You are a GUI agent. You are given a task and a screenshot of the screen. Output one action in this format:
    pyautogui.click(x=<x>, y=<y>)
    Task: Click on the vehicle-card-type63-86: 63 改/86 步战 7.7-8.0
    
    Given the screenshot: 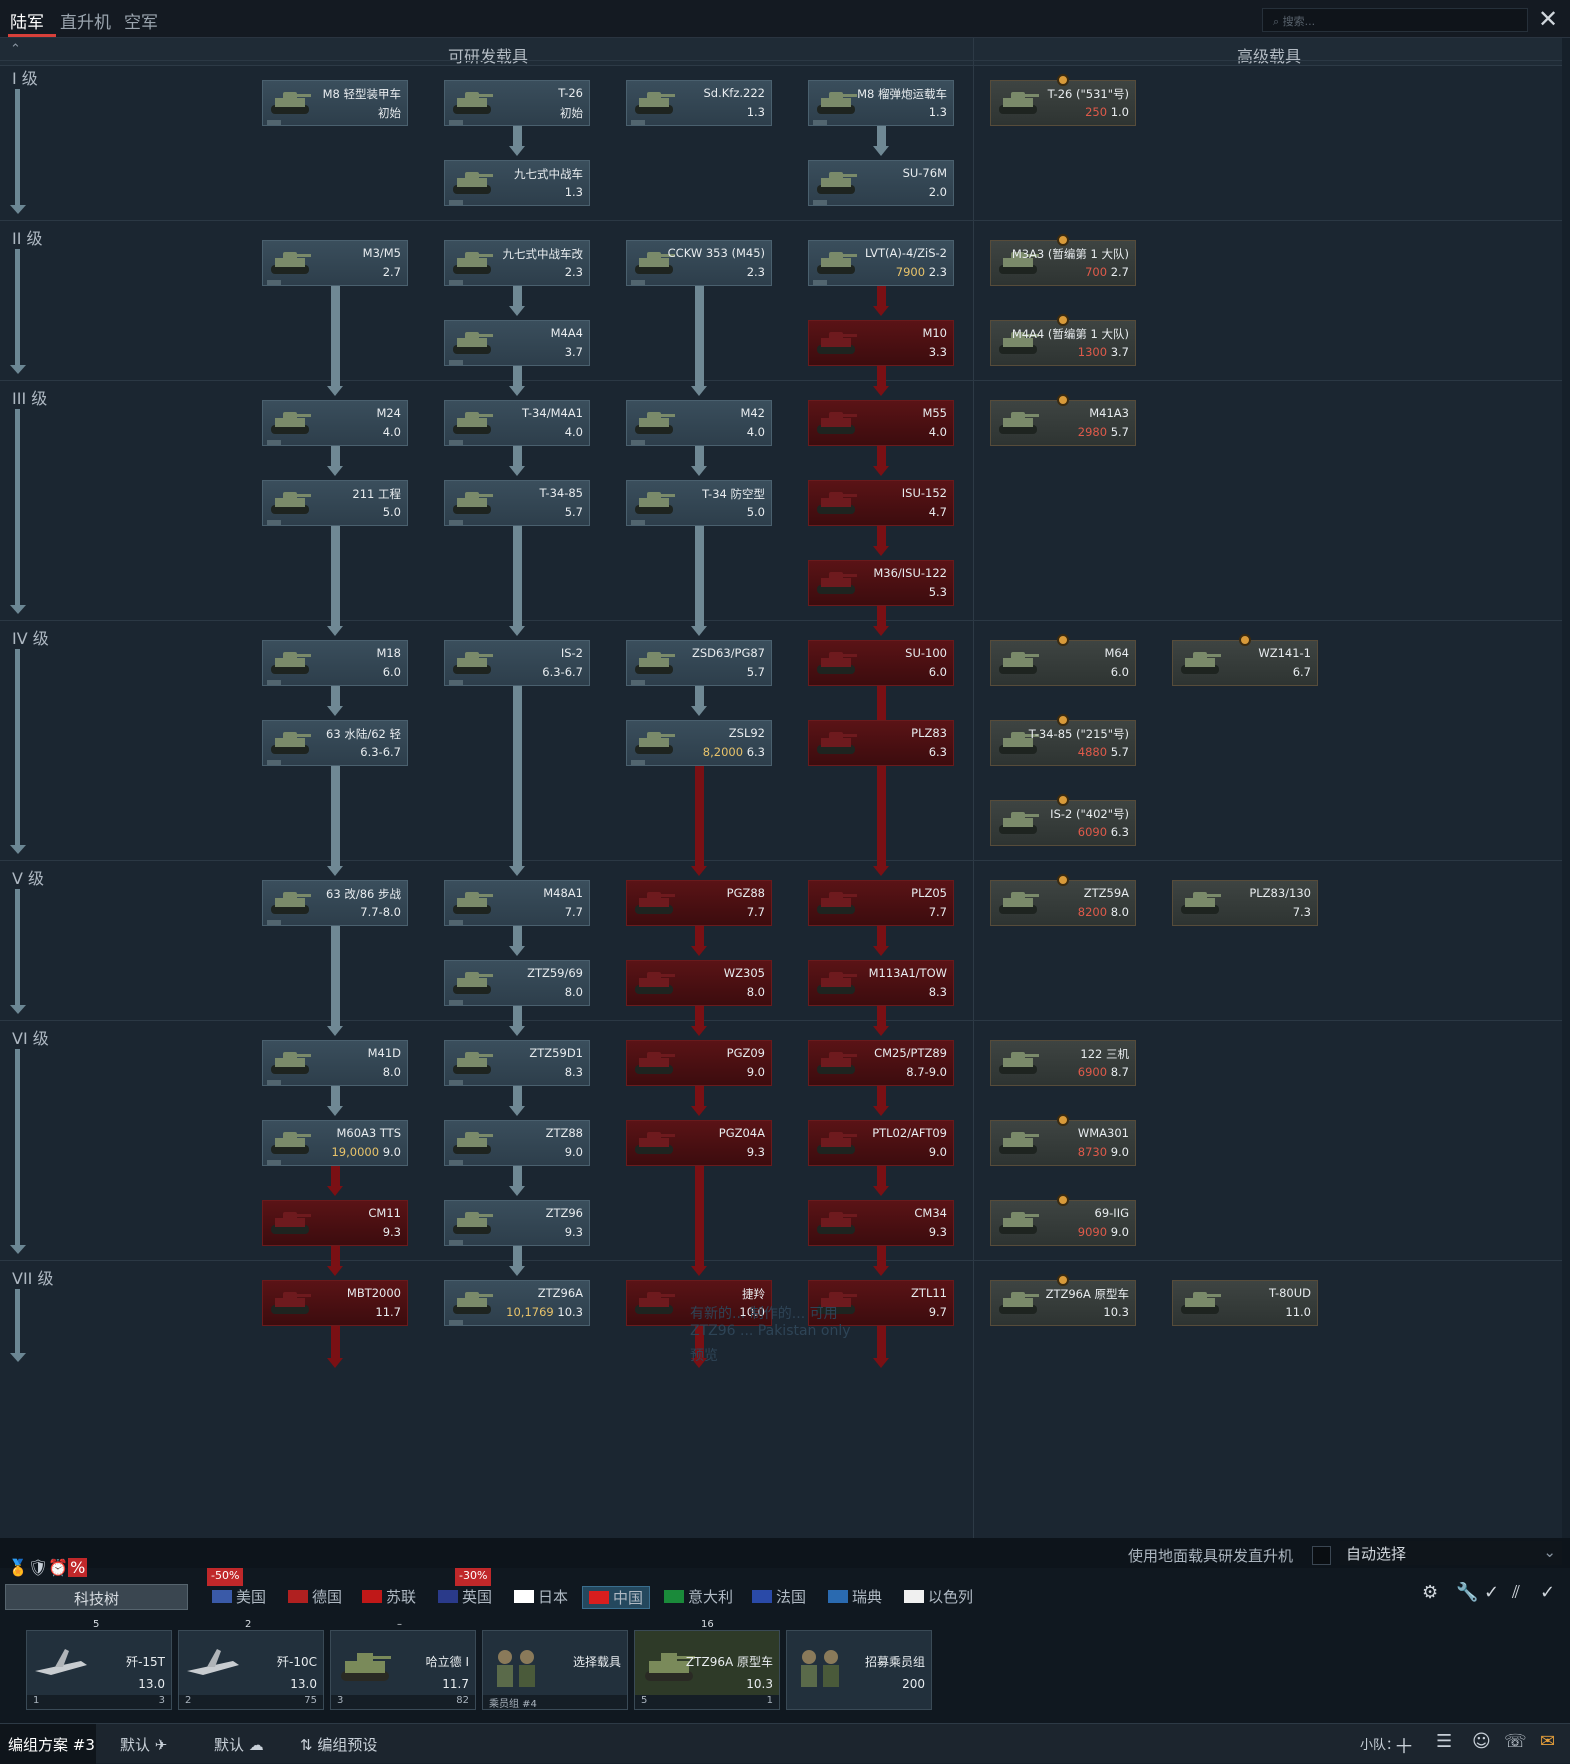 What is the action you would take?
    pyautogui.click(x=335, y=903)
    